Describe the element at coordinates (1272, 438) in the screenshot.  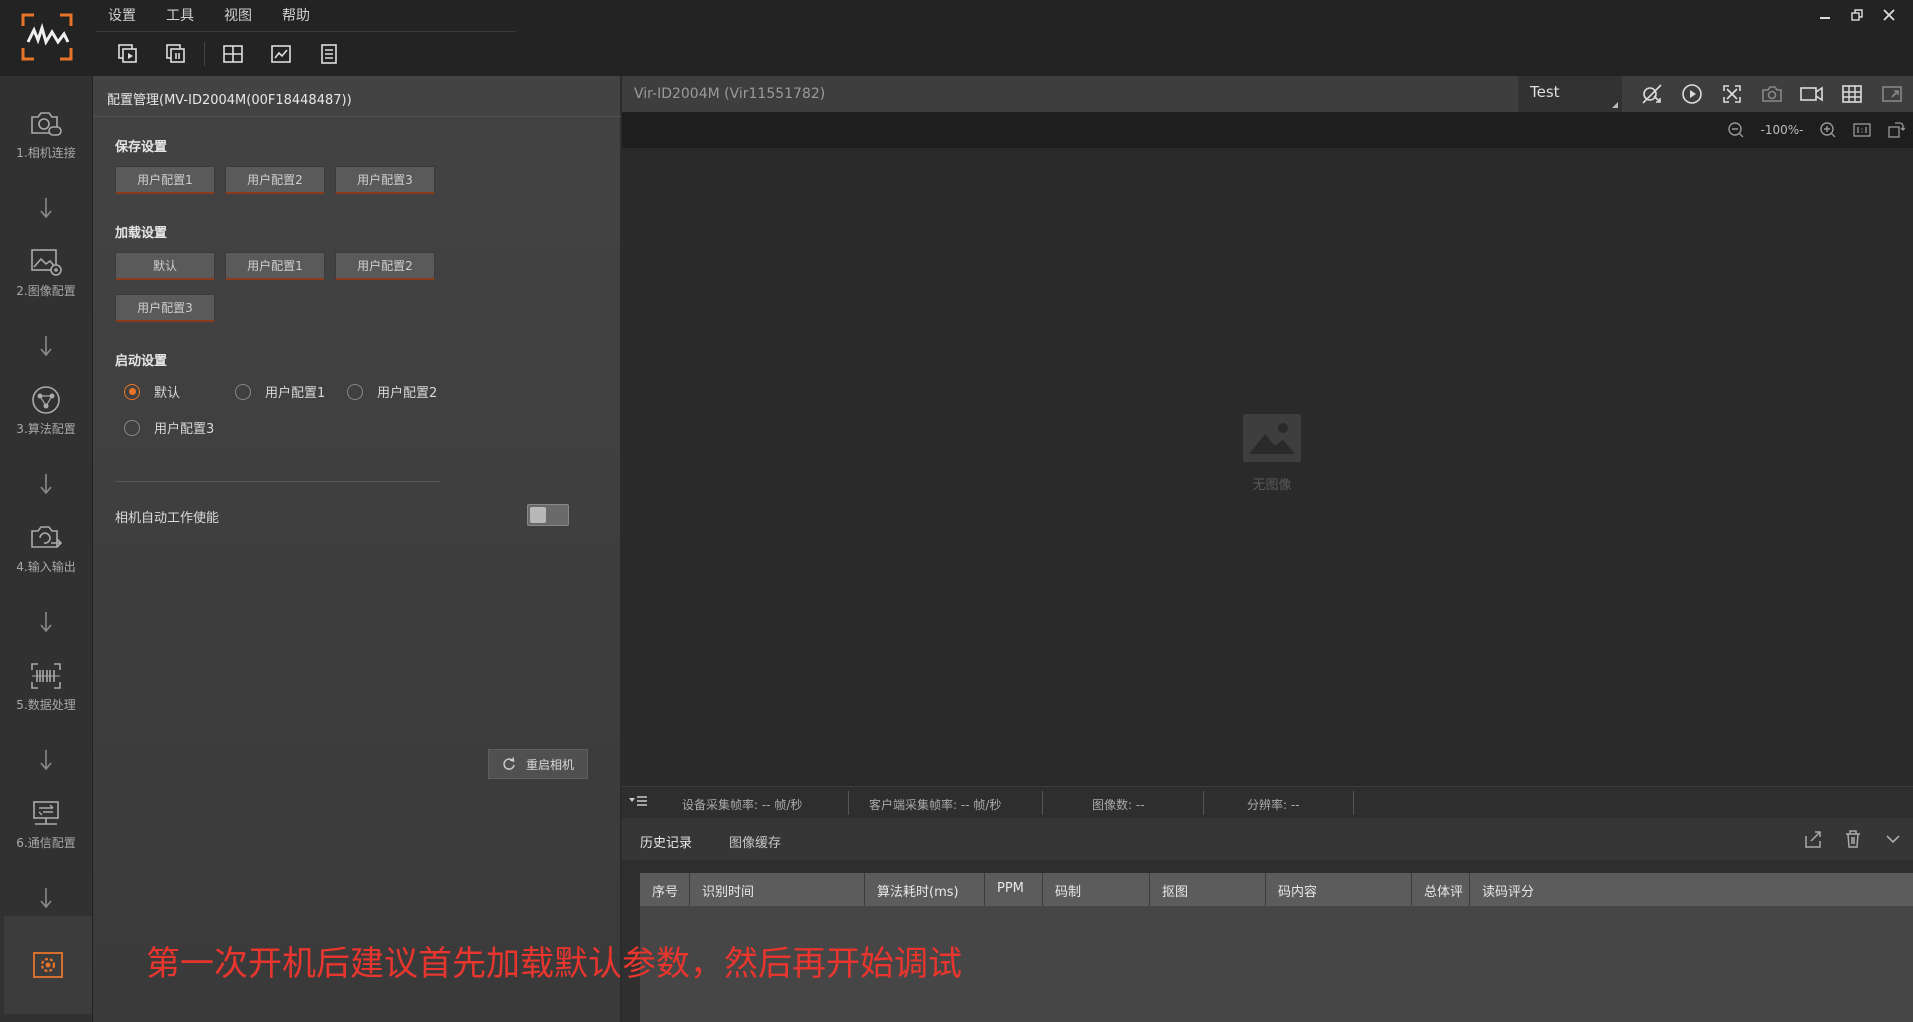
I see `image-placeholder-icon` at that location.